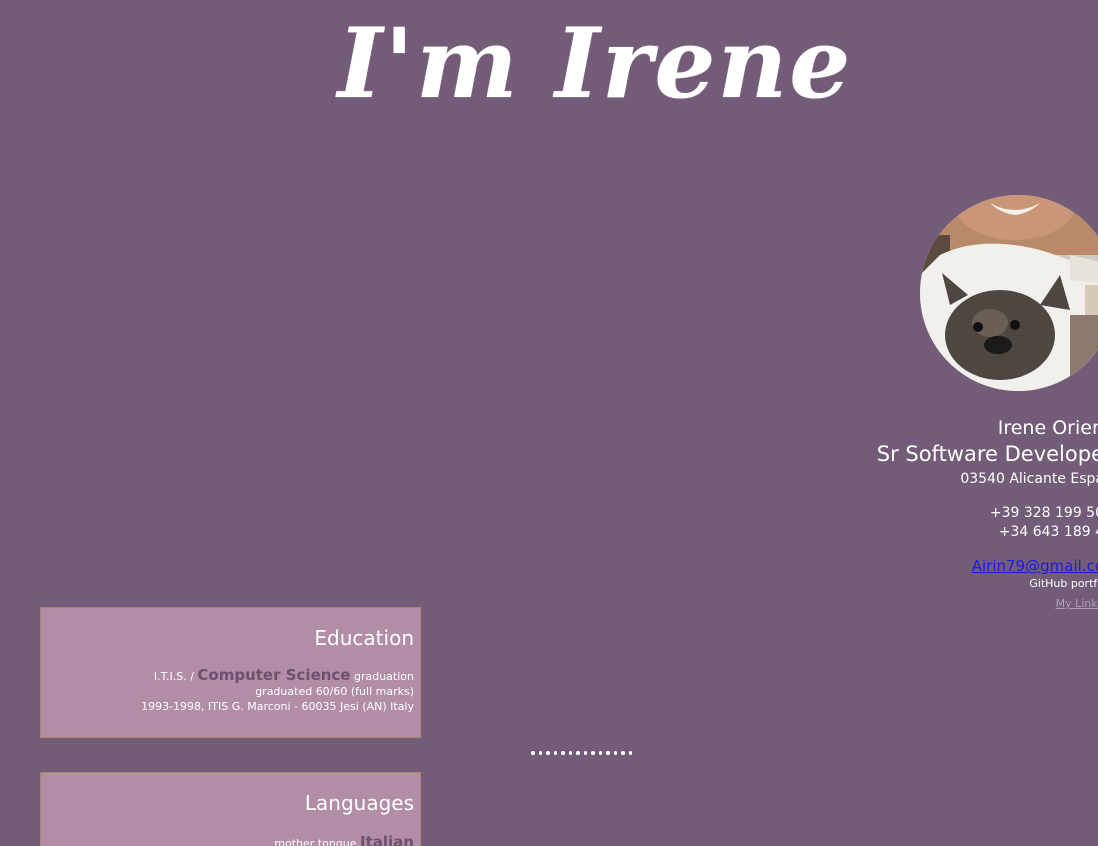  What do you see at coordinates (359, 803) in the screenshot?
I see `languages-heading: Languages` at bounding box center [359, 803].